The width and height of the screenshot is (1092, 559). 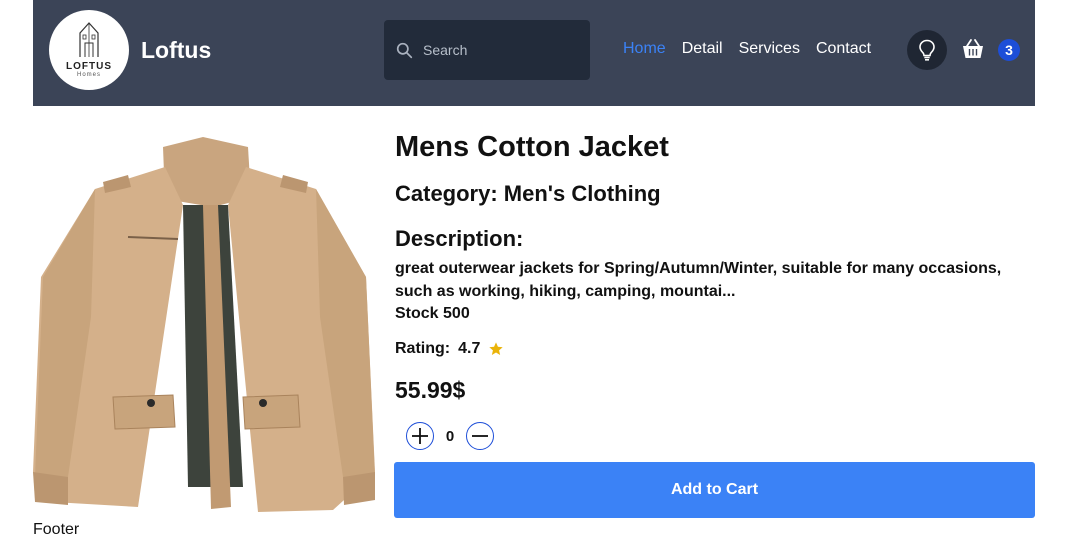 I want to click on footer: Footer, so click(x=56, y=529).